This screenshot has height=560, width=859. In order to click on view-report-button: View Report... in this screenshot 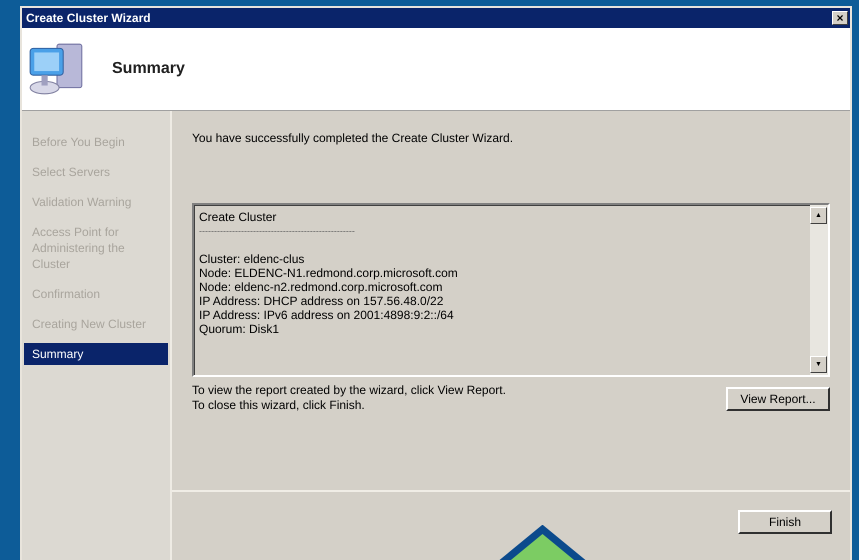, I will do `click(778, 399)`.